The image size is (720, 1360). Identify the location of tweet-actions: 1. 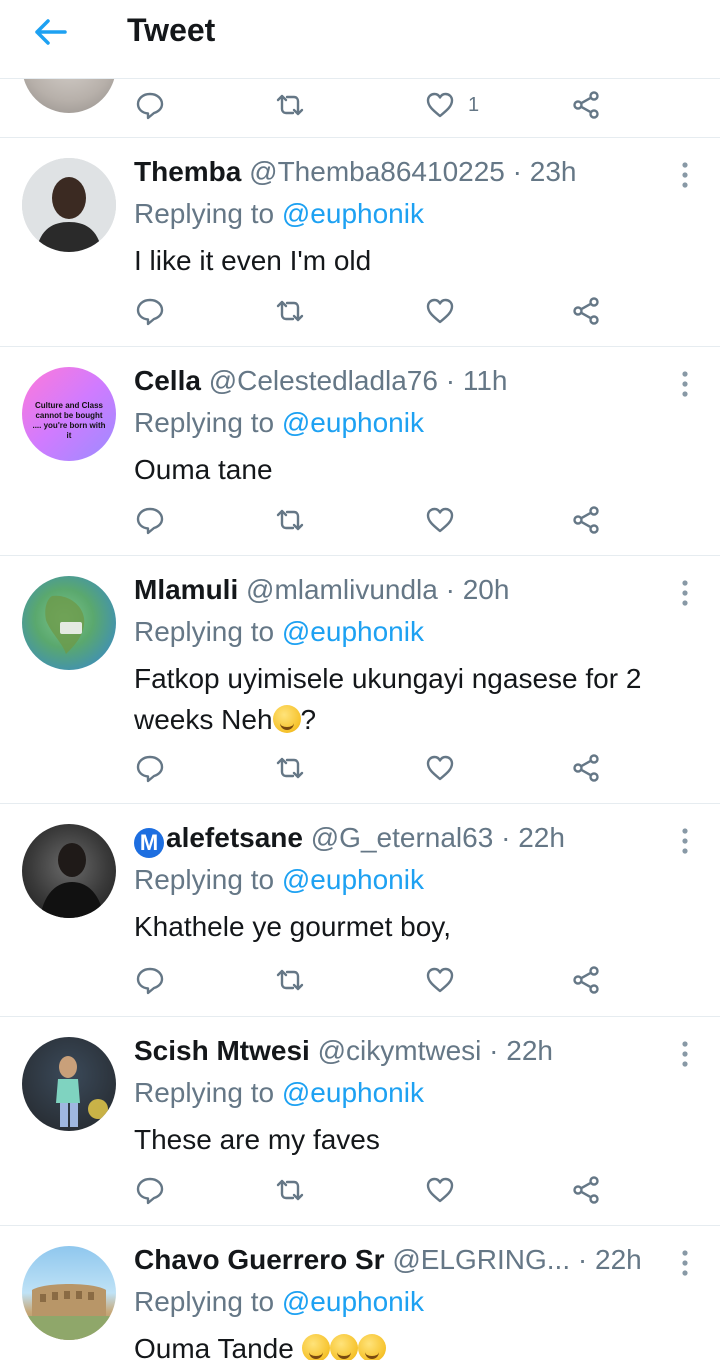
(374, 105).